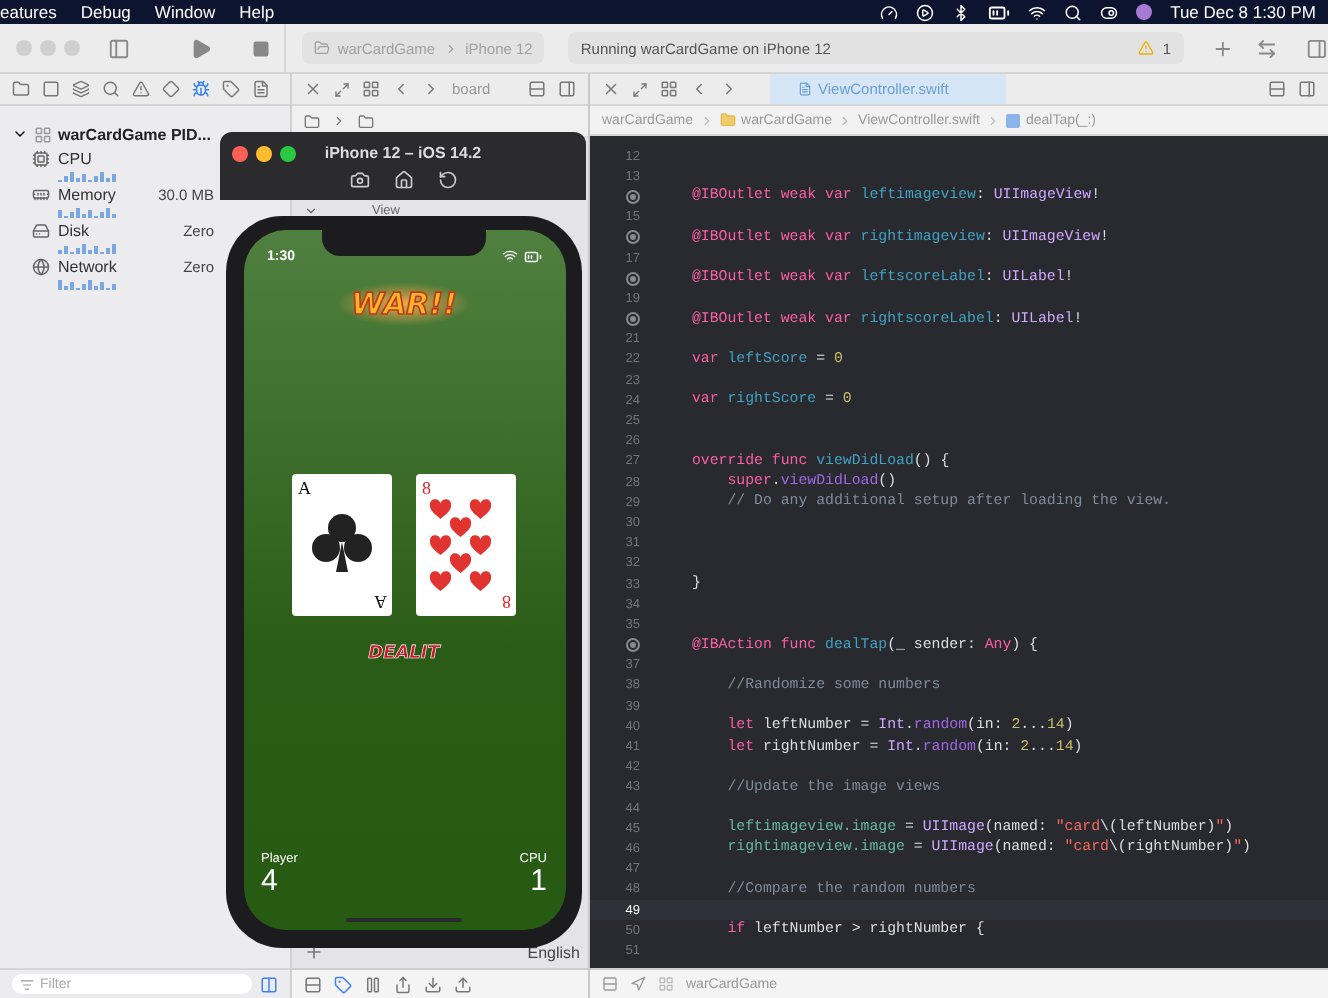 This screenshot has width=1328, height=998. I want to click on zoom-button, so click(288, 154).